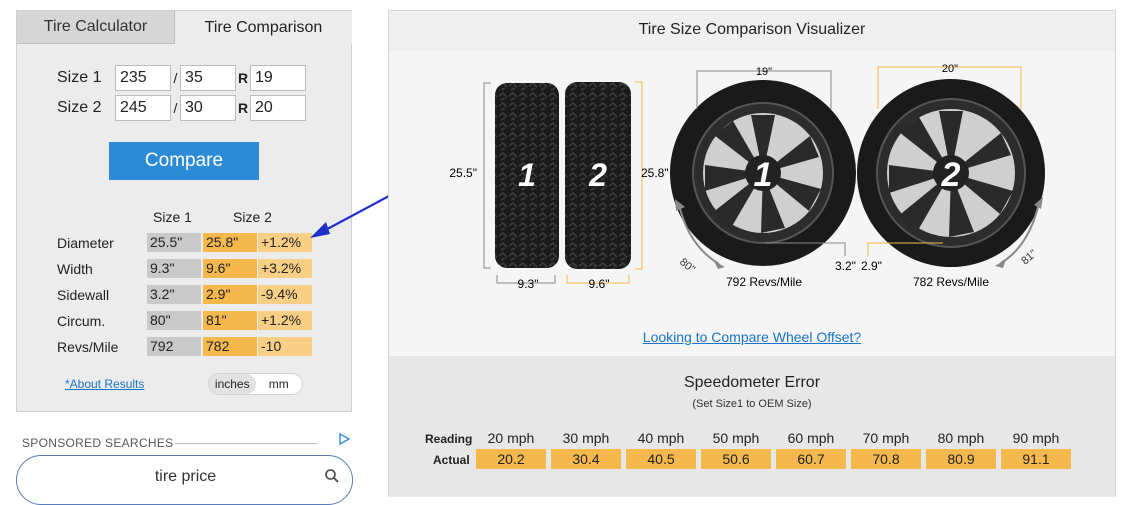  Describe the element at coordinates (661, 459) in the screenshot. I see `speed-actual: 40.5` at that location.